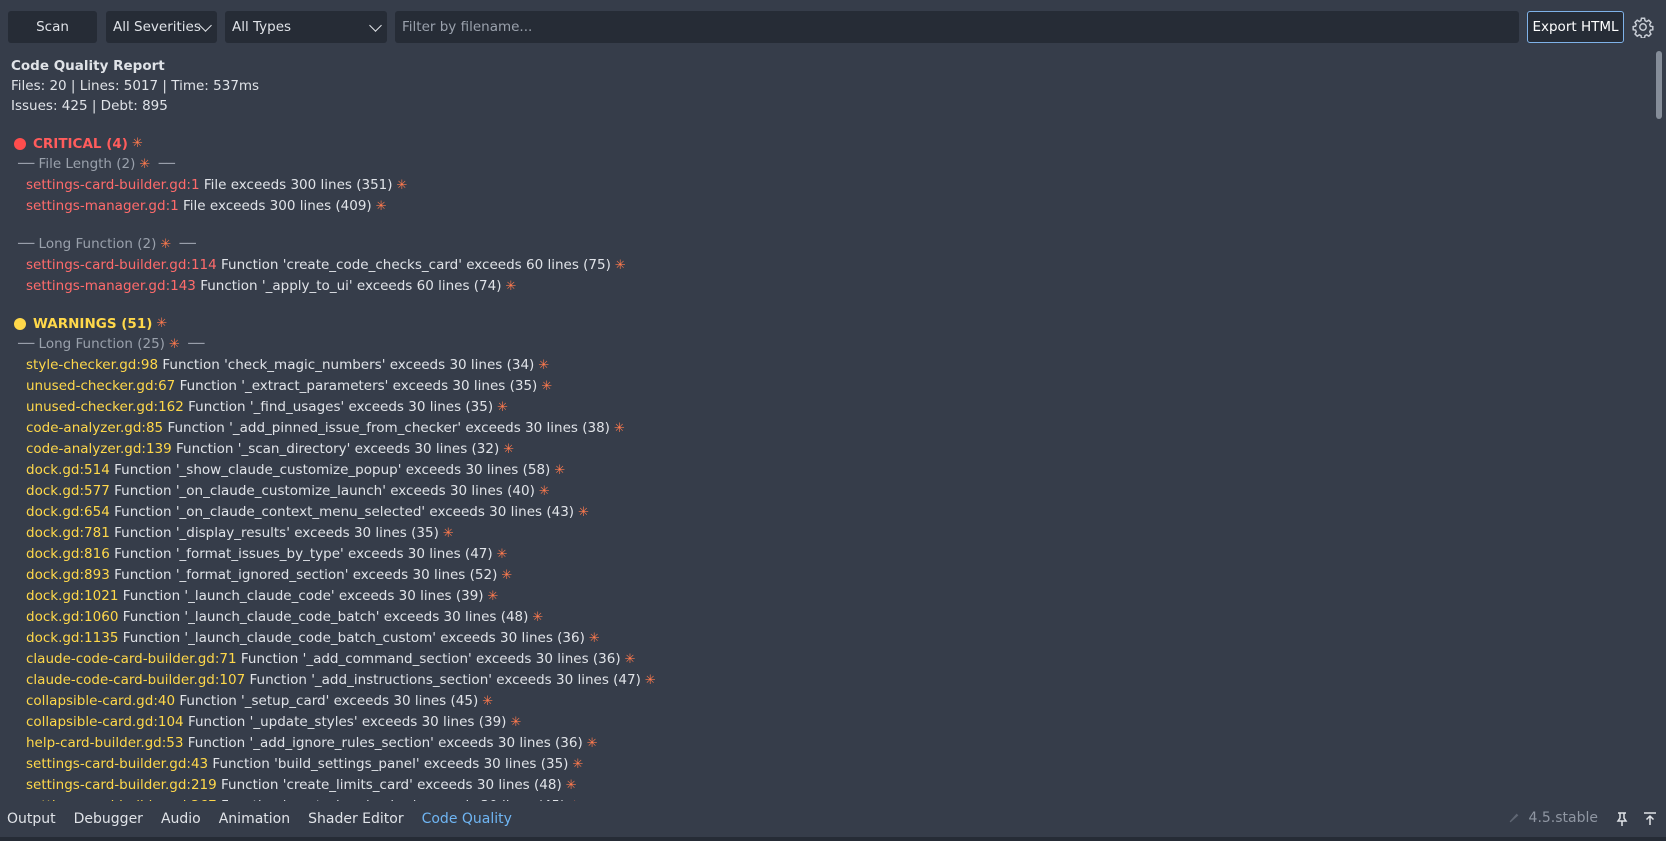  I want to click on notification-bell-icon, so click(1514, 818).